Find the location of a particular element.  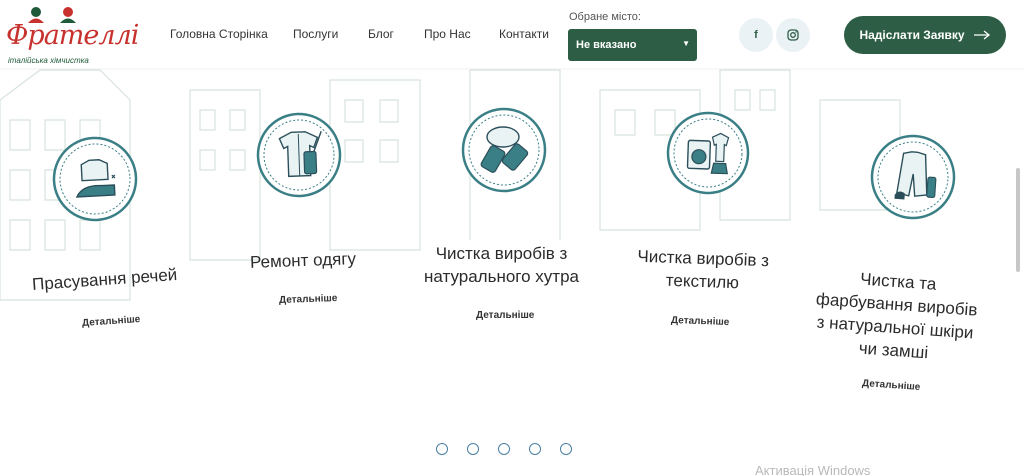

instagram-icon is located at coordinates (793, 35).